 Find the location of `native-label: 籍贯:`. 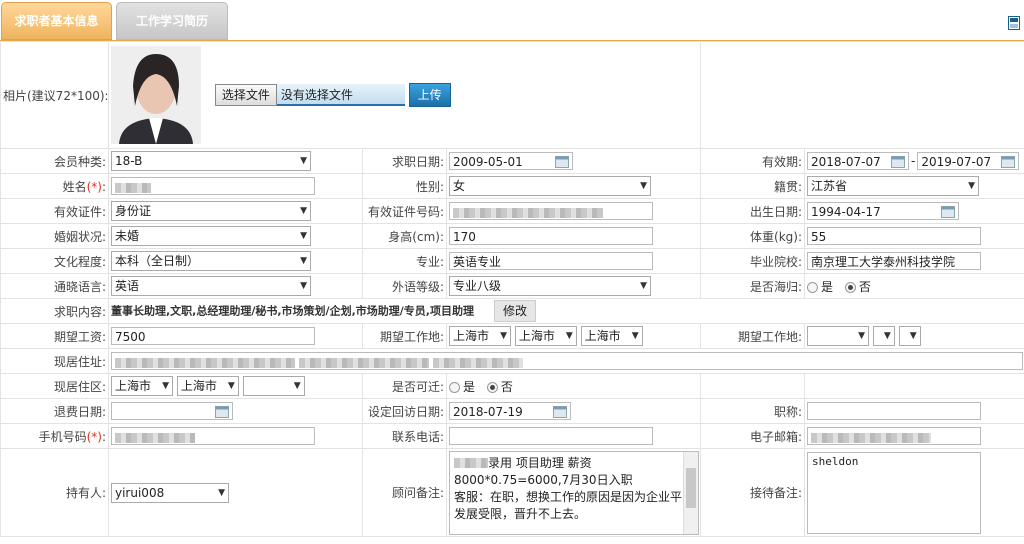

native-label: 籍贯: is located at coordinates (753, 186).